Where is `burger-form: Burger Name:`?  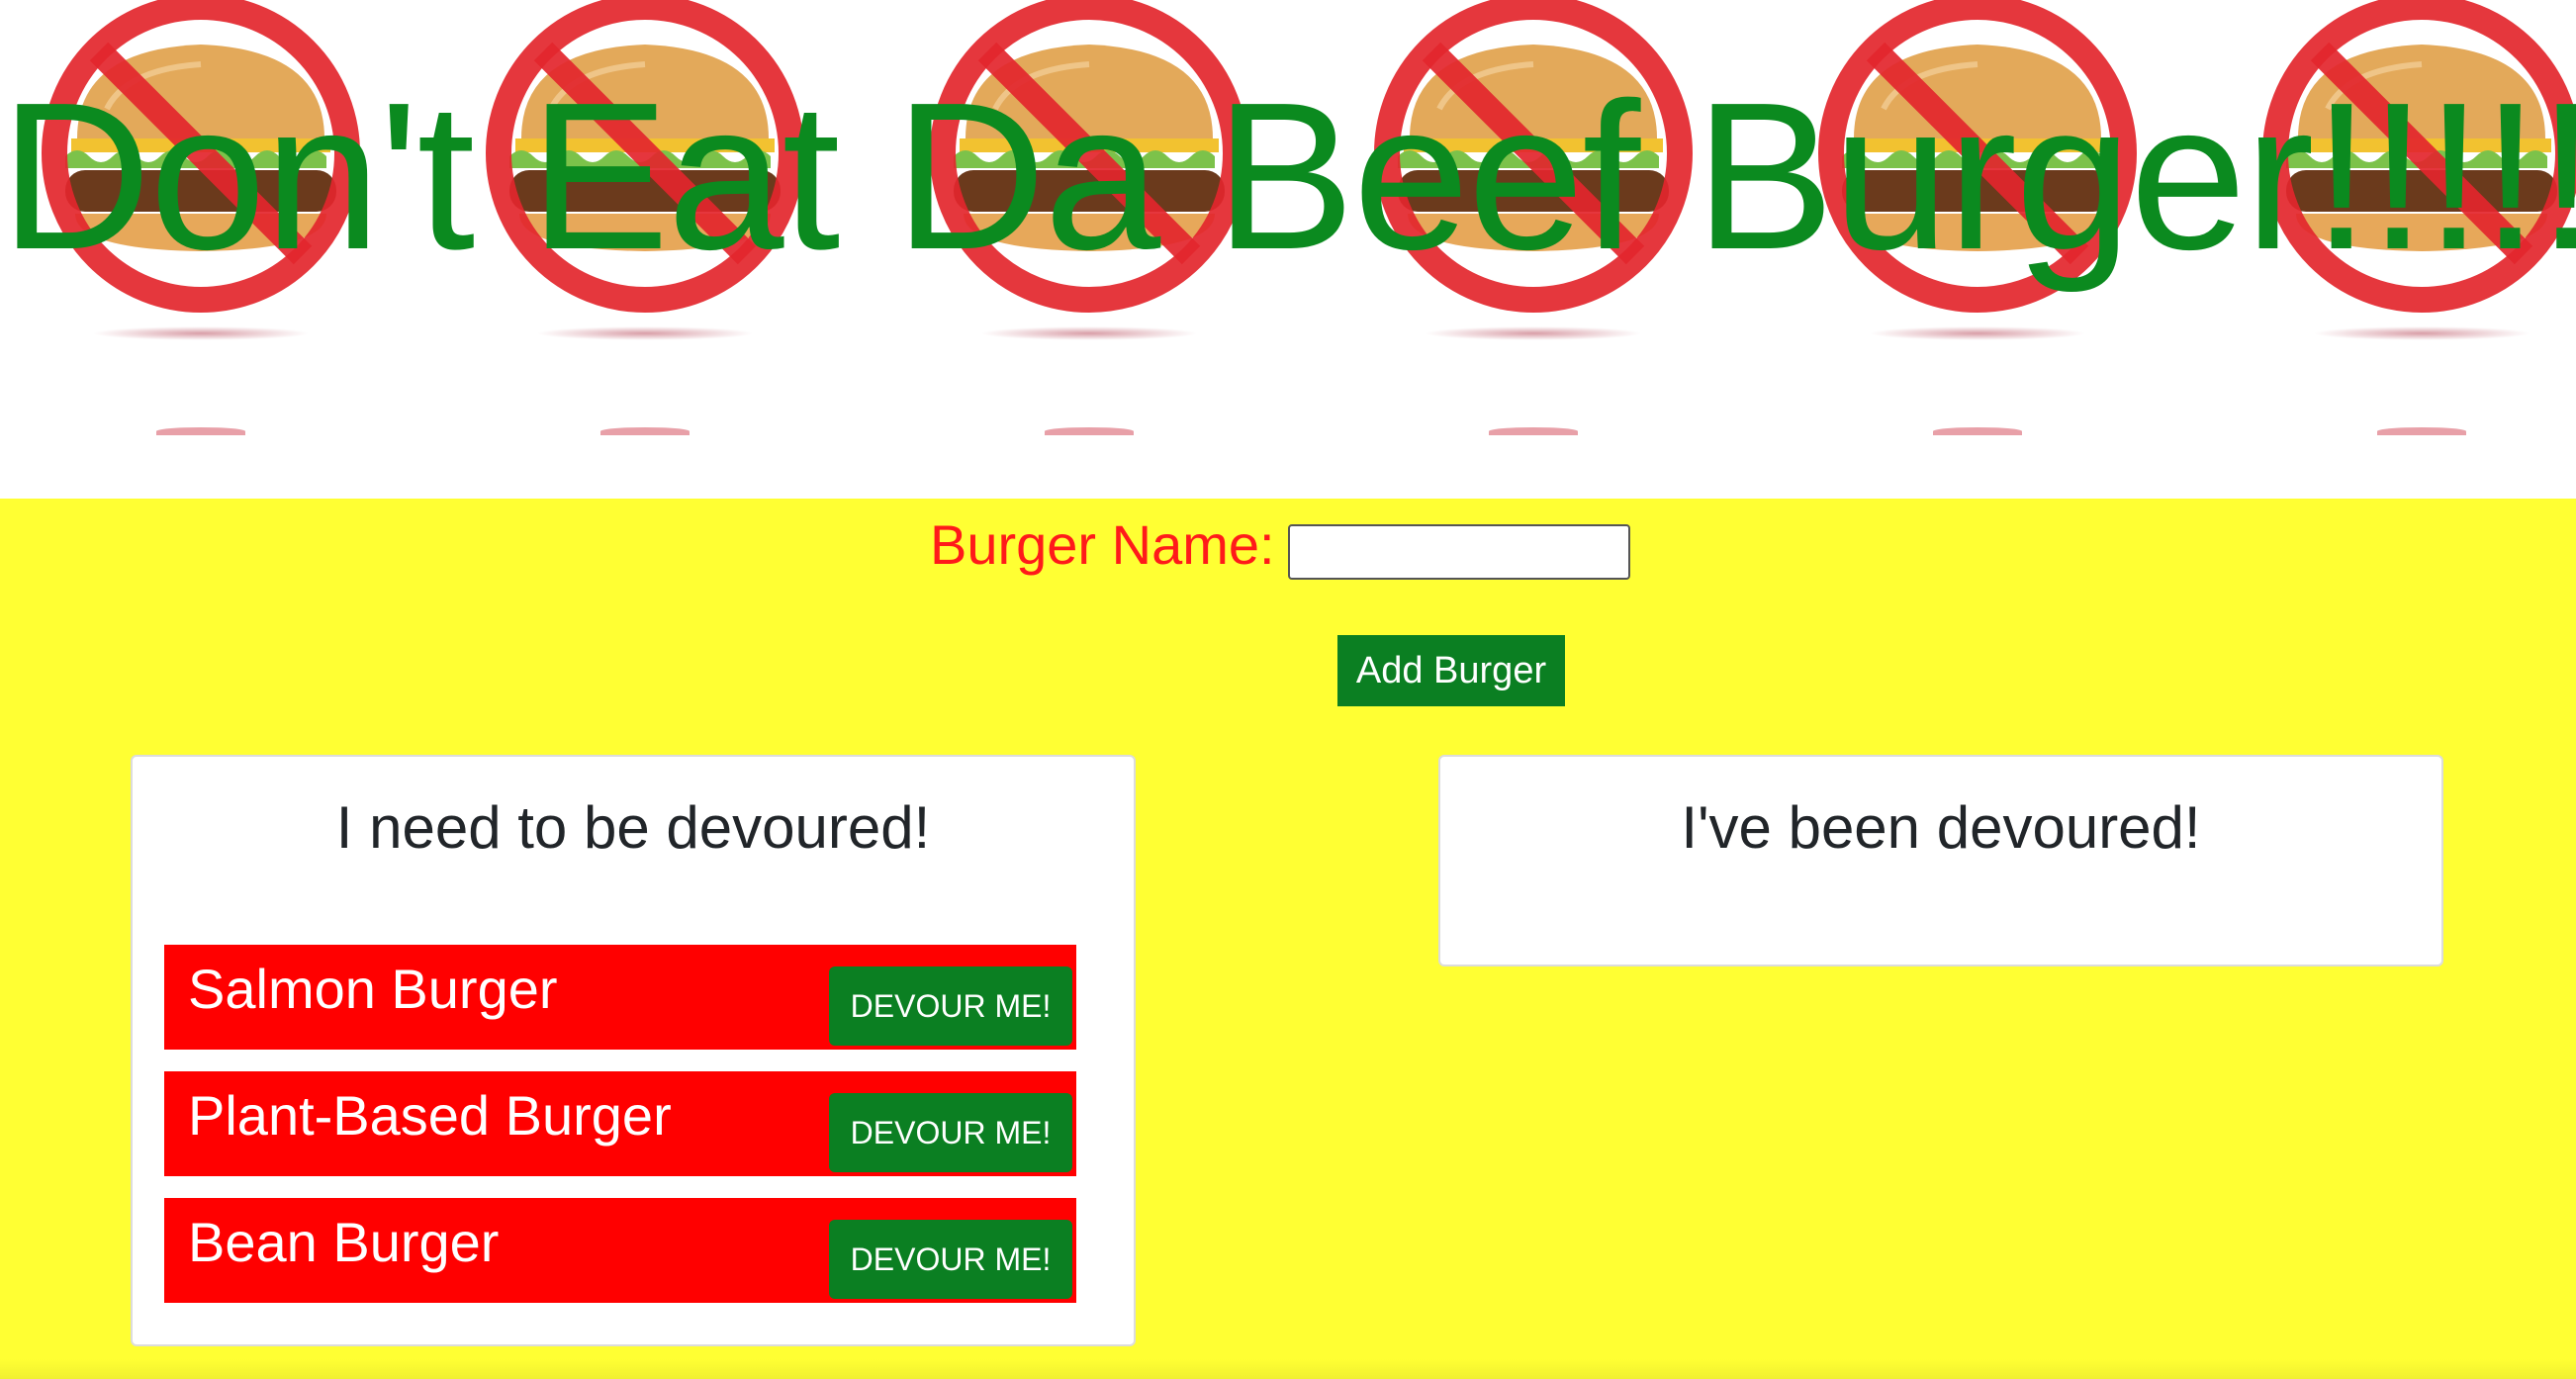 burger-form: Burger Name: is located at coordinates (1288, 548).